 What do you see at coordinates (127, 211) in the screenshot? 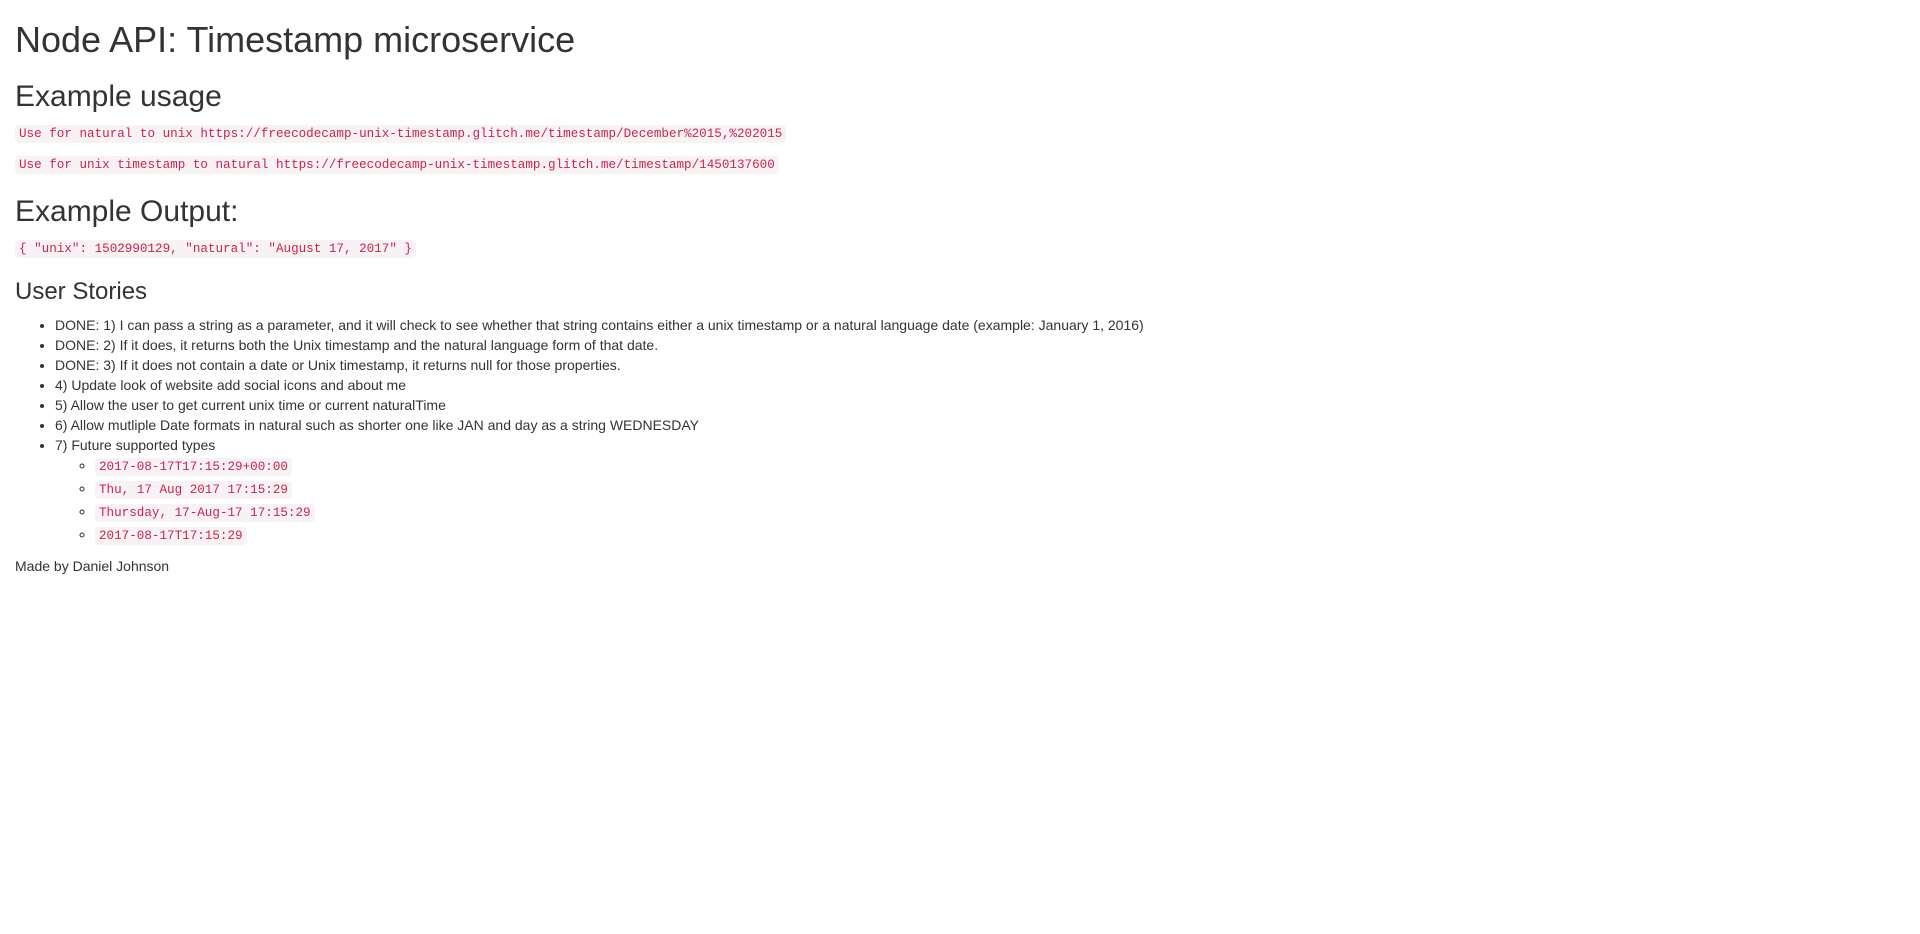
I see `example-output-heading: Example Output:` at bounding box center [127, 211].